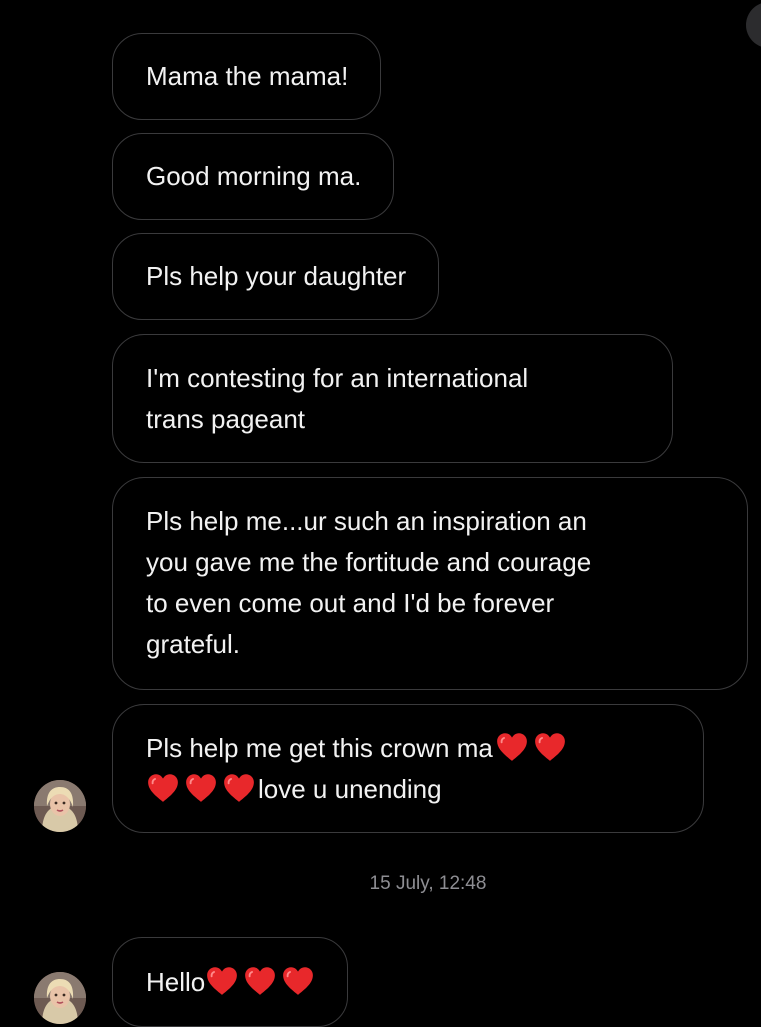  What do you see at coordinates (350, 603) in the screenshot?
I see `message-text-line: to even come out and I'd be forever` at bounding box center [350, 603].